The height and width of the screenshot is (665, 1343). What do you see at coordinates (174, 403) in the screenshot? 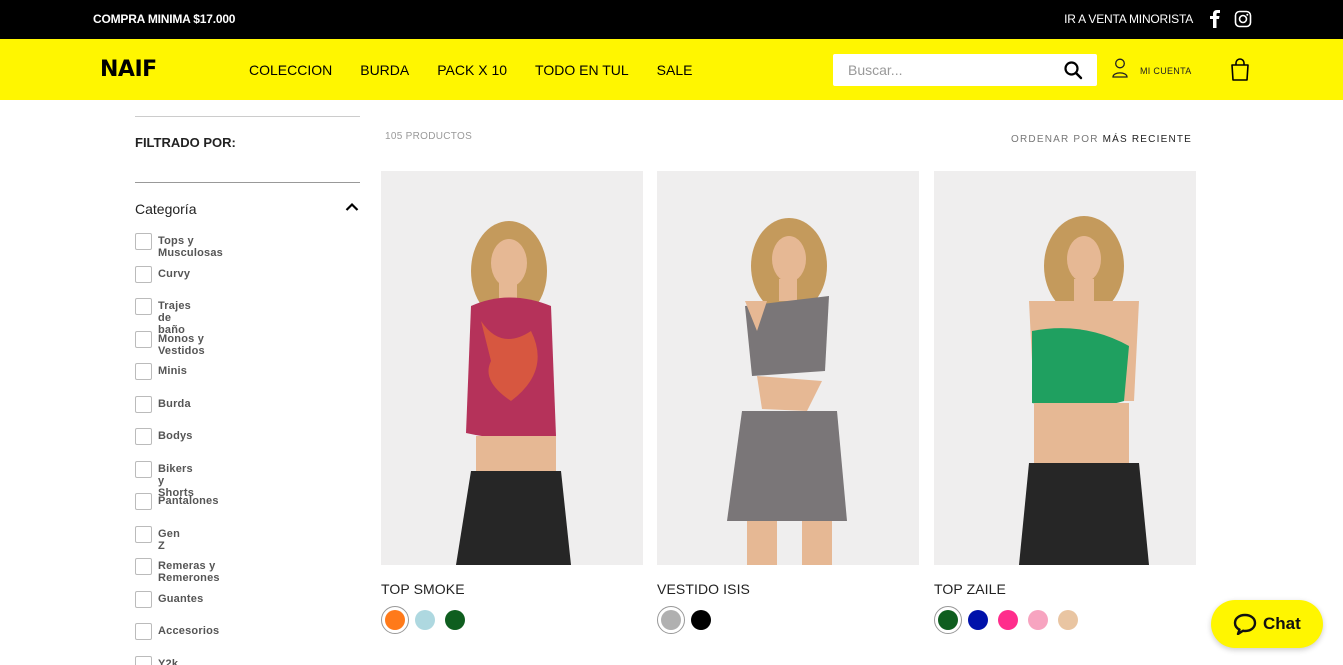
I see `category-label: Burda` at bounding box center [174, 403].